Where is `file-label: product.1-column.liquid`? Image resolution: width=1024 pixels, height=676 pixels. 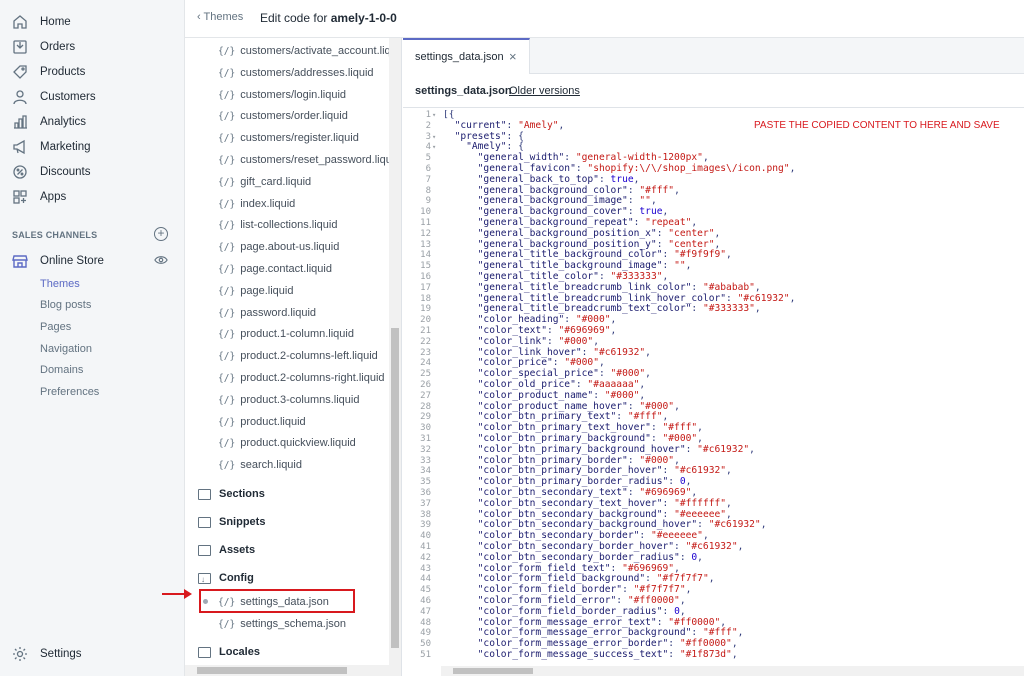
file-label: product.1-column.liquid is located at coordinates (297, 334).